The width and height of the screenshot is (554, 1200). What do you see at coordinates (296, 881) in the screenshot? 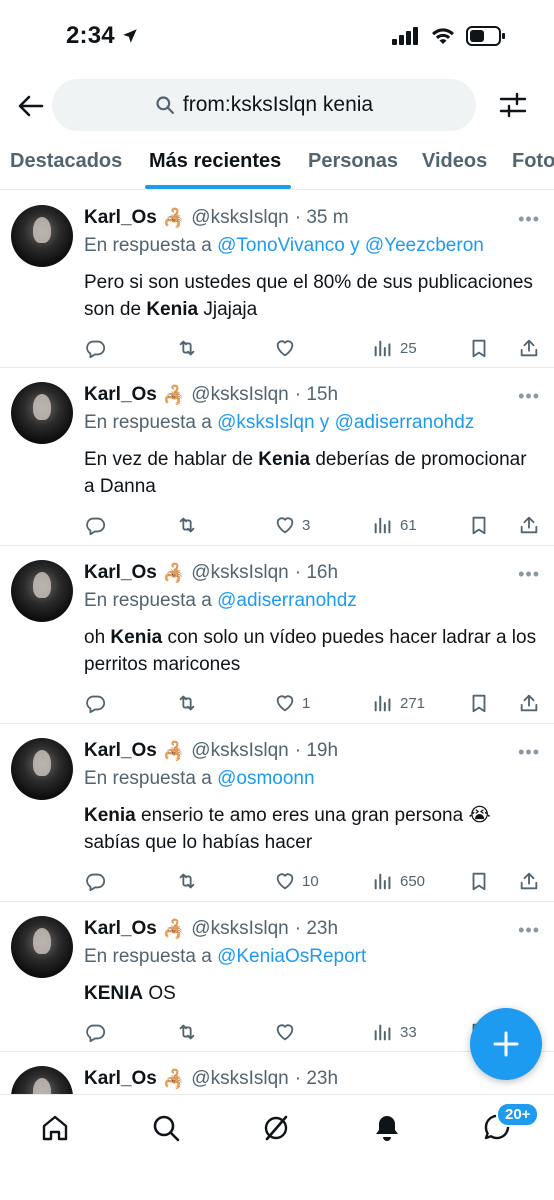
I see `like-button: 10` at bounding box center [296, 881].